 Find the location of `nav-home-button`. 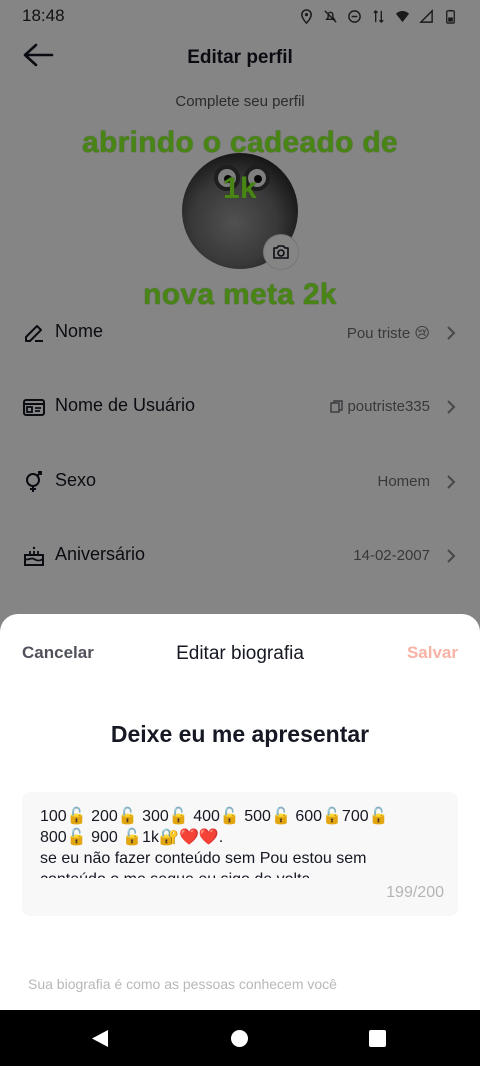

nav-home-button is located at coordinates (239, 1038).